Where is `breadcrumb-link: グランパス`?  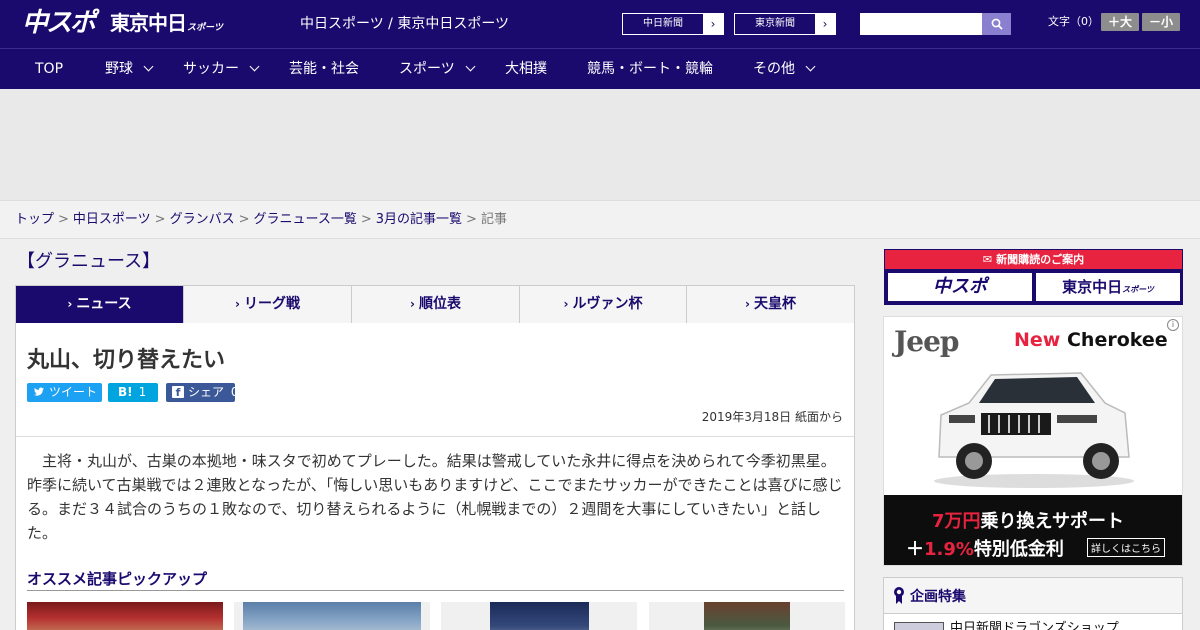 breadcrumb-link: グランパス is located at coordinates (202, 219).